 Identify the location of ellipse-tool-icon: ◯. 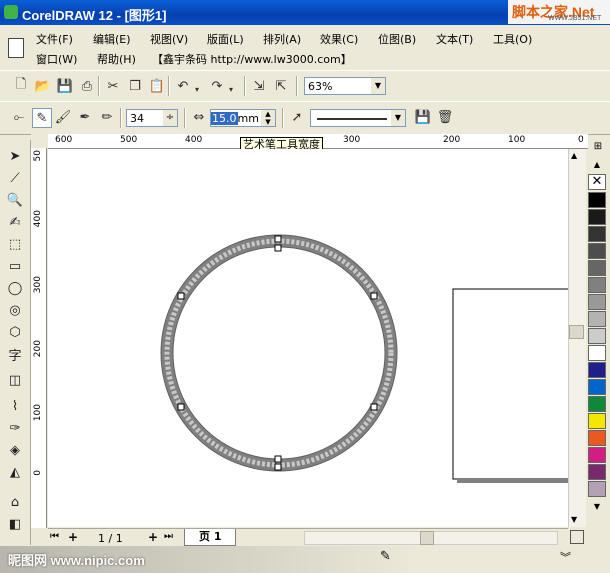
(15, 288).